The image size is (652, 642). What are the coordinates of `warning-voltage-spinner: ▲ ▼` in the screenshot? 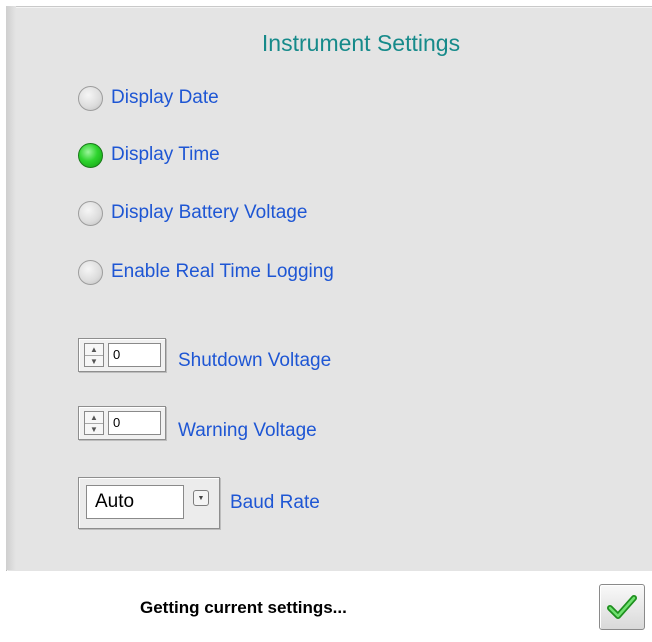 It's located at (94, 423).